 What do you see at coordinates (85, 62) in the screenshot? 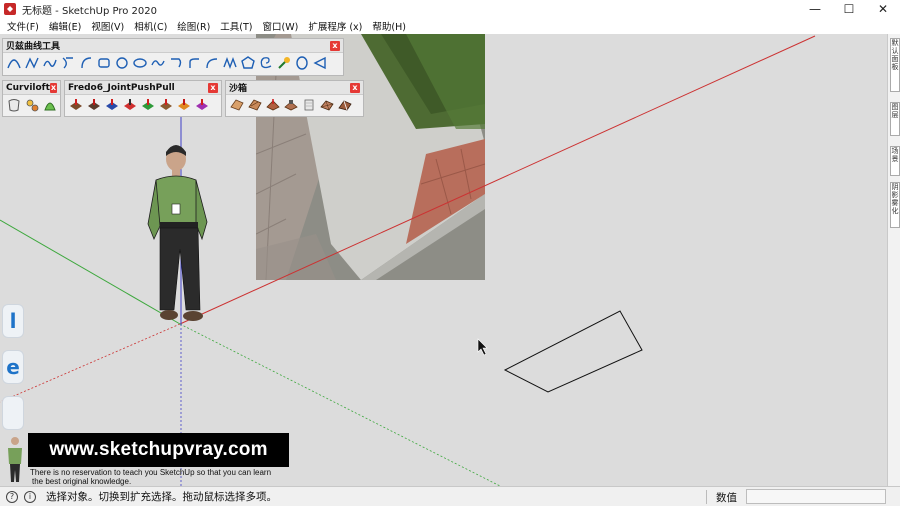
I see `arc-curve-icon` at bounding box center [85, 62].